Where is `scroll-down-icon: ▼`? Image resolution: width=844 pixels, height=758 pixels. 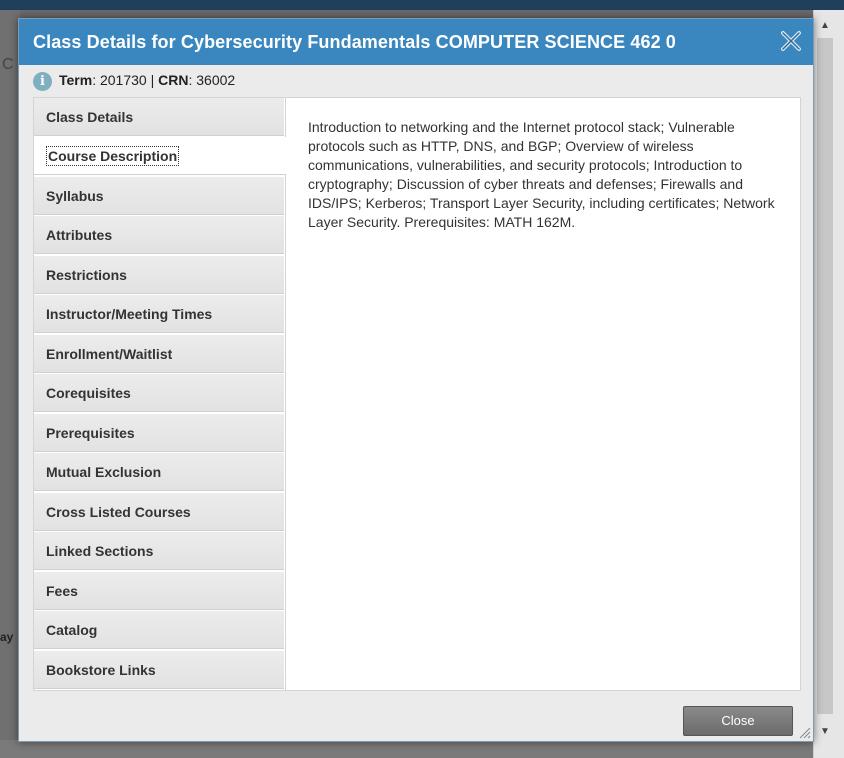
scroll-down-icon: ▼ is located at coordinates (825, 732).